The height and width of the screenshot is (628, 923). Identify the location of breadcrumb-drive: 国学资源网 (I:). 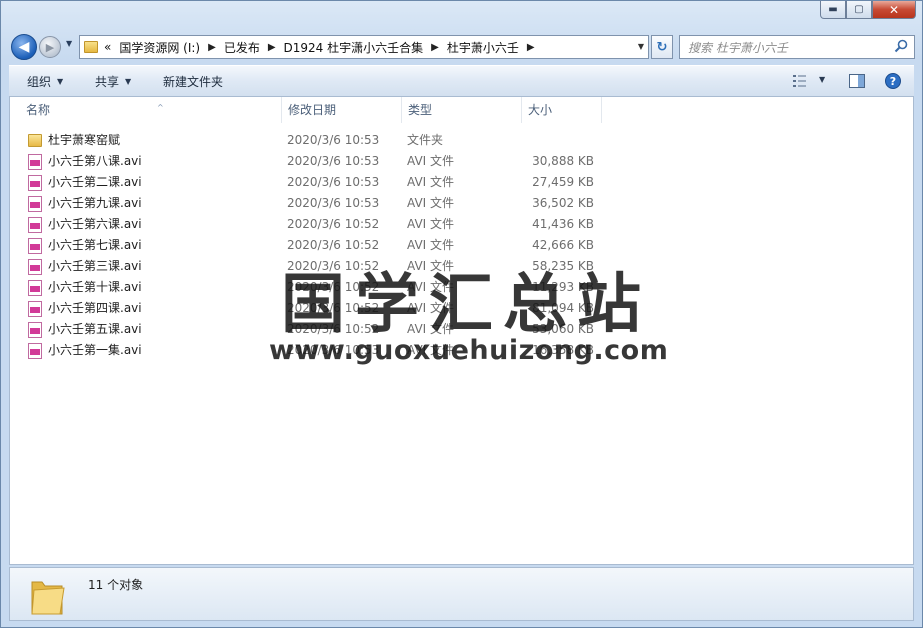
(159, 47).